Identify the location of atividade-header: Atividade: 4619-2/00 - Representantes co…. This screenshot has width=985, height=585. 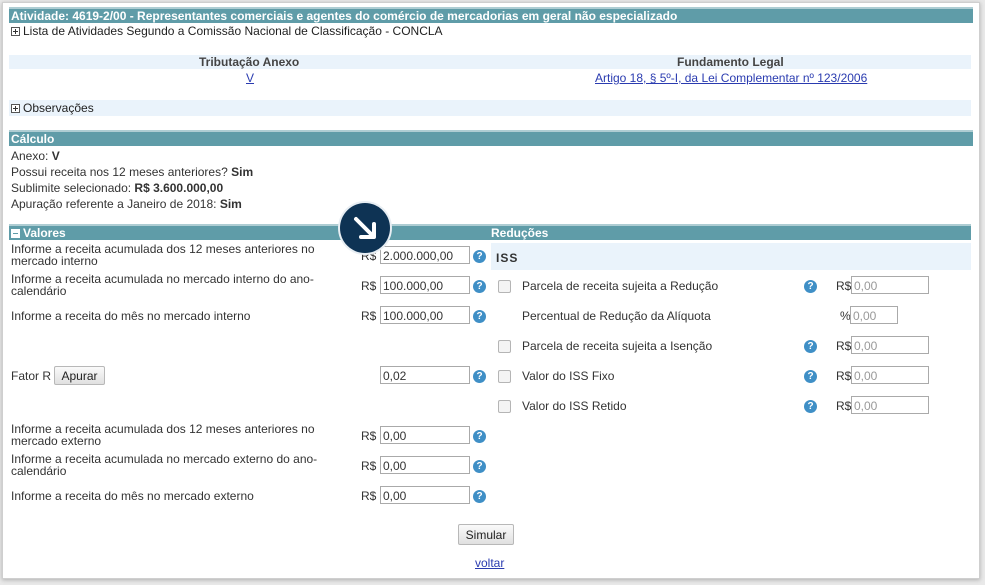
(491, 15).